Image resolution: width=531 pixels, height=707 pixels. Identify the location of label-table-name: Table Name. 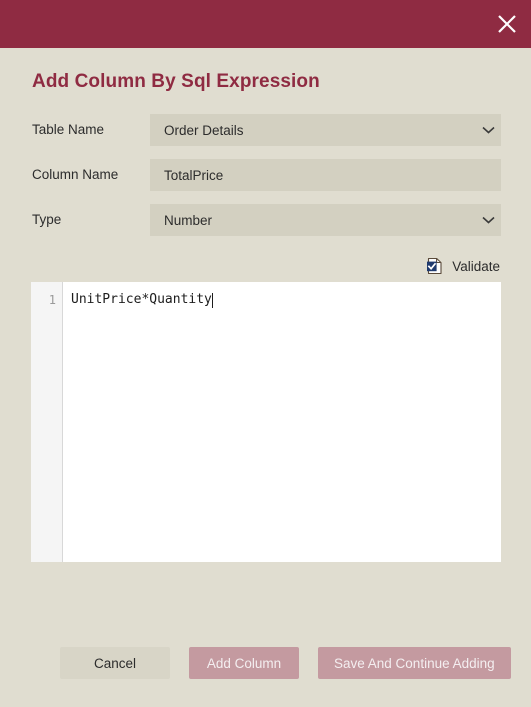
(68, 129).